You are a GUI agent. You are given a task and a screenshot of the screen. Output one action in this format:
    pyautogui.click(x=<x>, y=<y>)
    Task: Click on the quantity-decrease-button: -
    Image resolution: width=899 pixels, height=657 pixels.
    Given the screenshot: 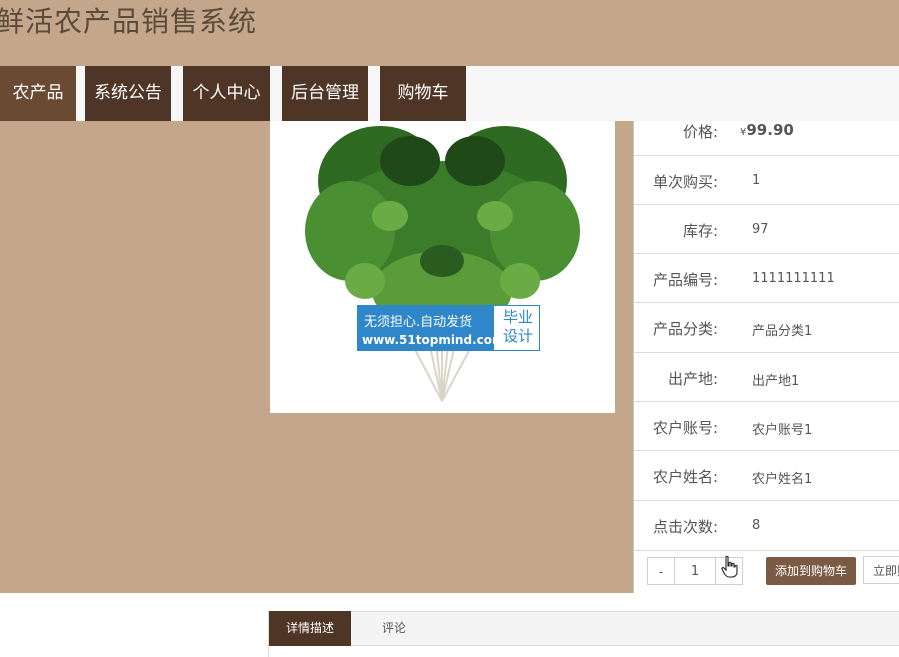 What is the action you would take?
    pyautogui.click(x=661, y=571)
    